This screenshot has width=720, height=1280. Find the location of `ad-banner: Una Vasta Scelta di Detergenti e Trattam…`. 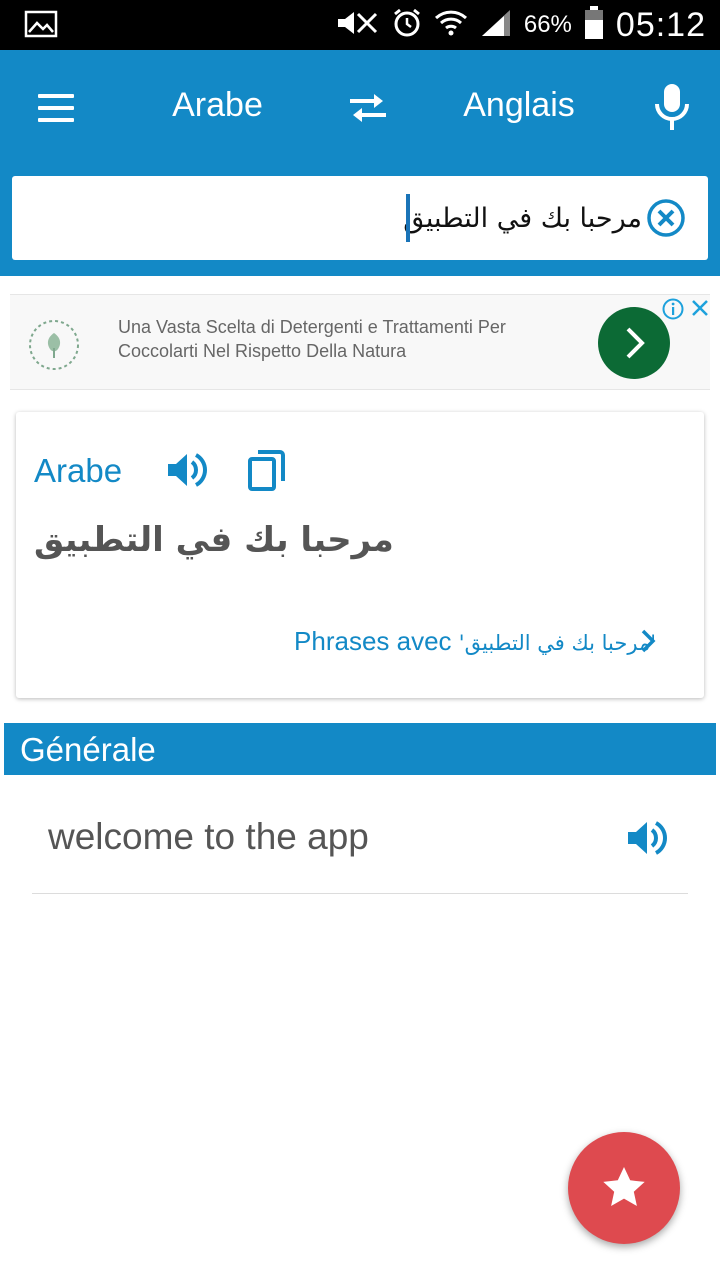

ad-banner: Una Vasta Scelta di Detergenti e Trattam… is located at coordinates (360, 342).